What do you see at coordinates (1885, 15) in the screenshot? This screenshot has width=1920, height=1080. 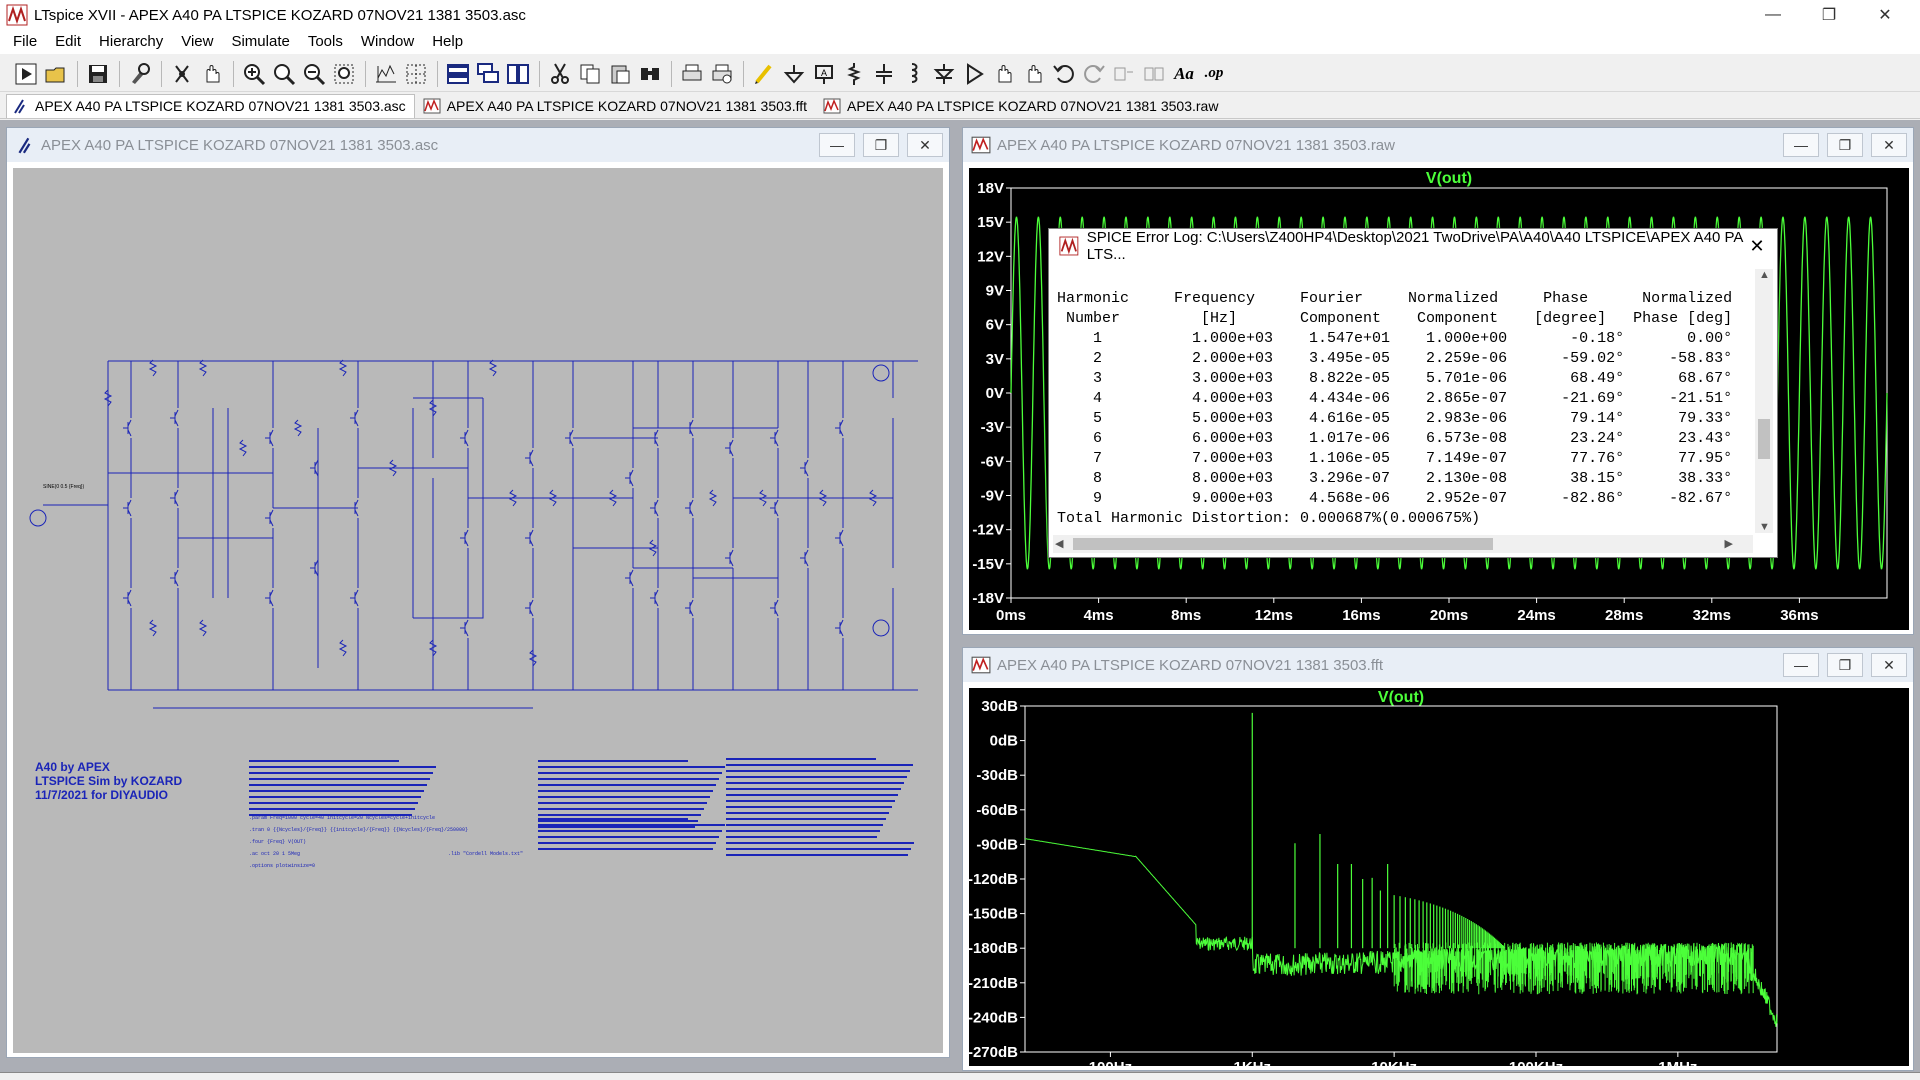 I see `close-button: ✕` at bounding box center [1885, 15].